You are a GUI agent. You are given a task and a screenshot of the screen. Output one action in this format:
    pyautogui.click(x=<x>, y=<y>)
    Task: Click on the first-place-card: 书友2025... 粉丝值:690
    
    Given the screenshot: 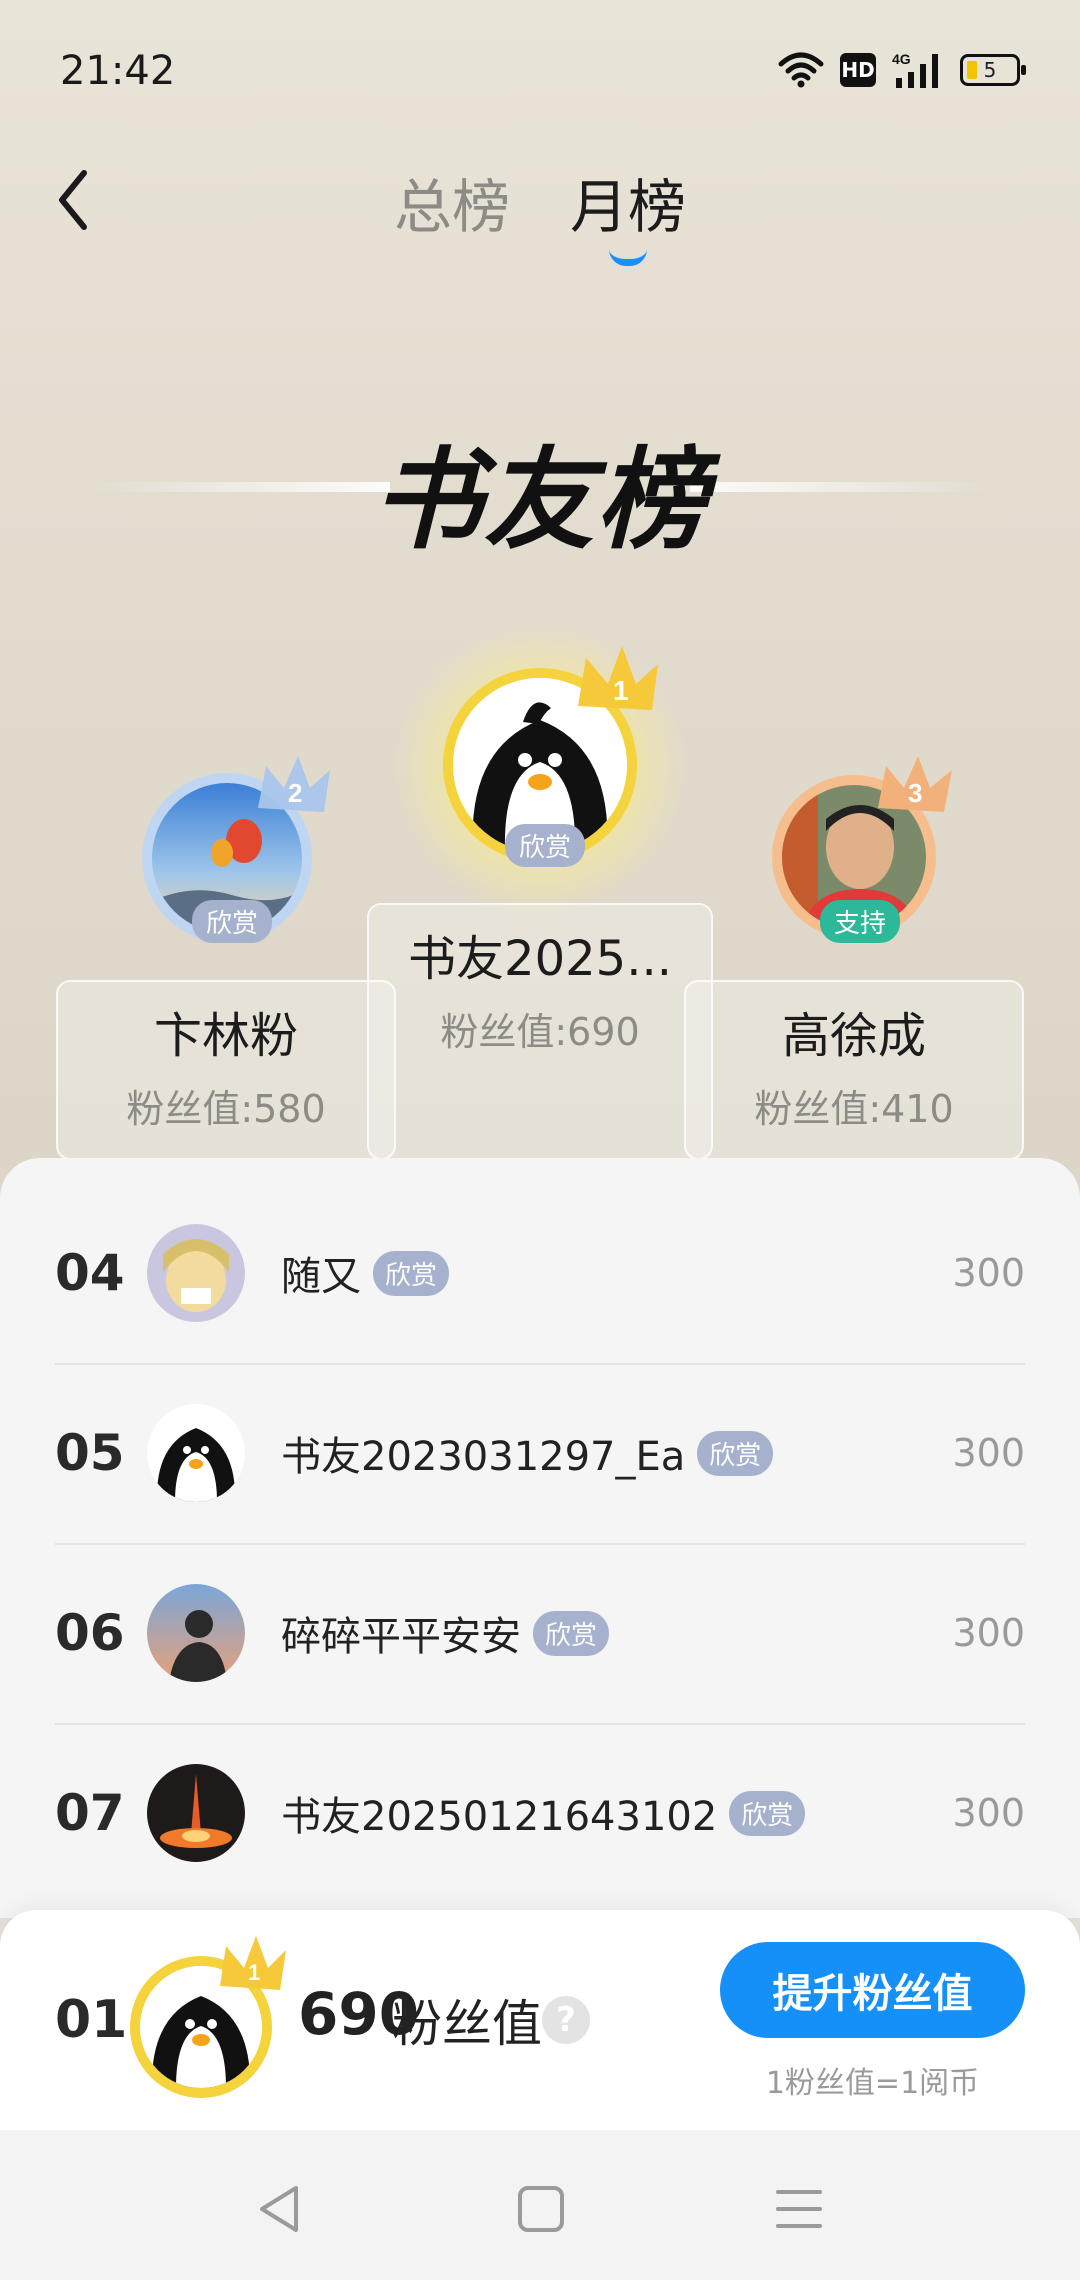 What is the action you would take?
    pyautogui.click(x=540, y=1031)
    